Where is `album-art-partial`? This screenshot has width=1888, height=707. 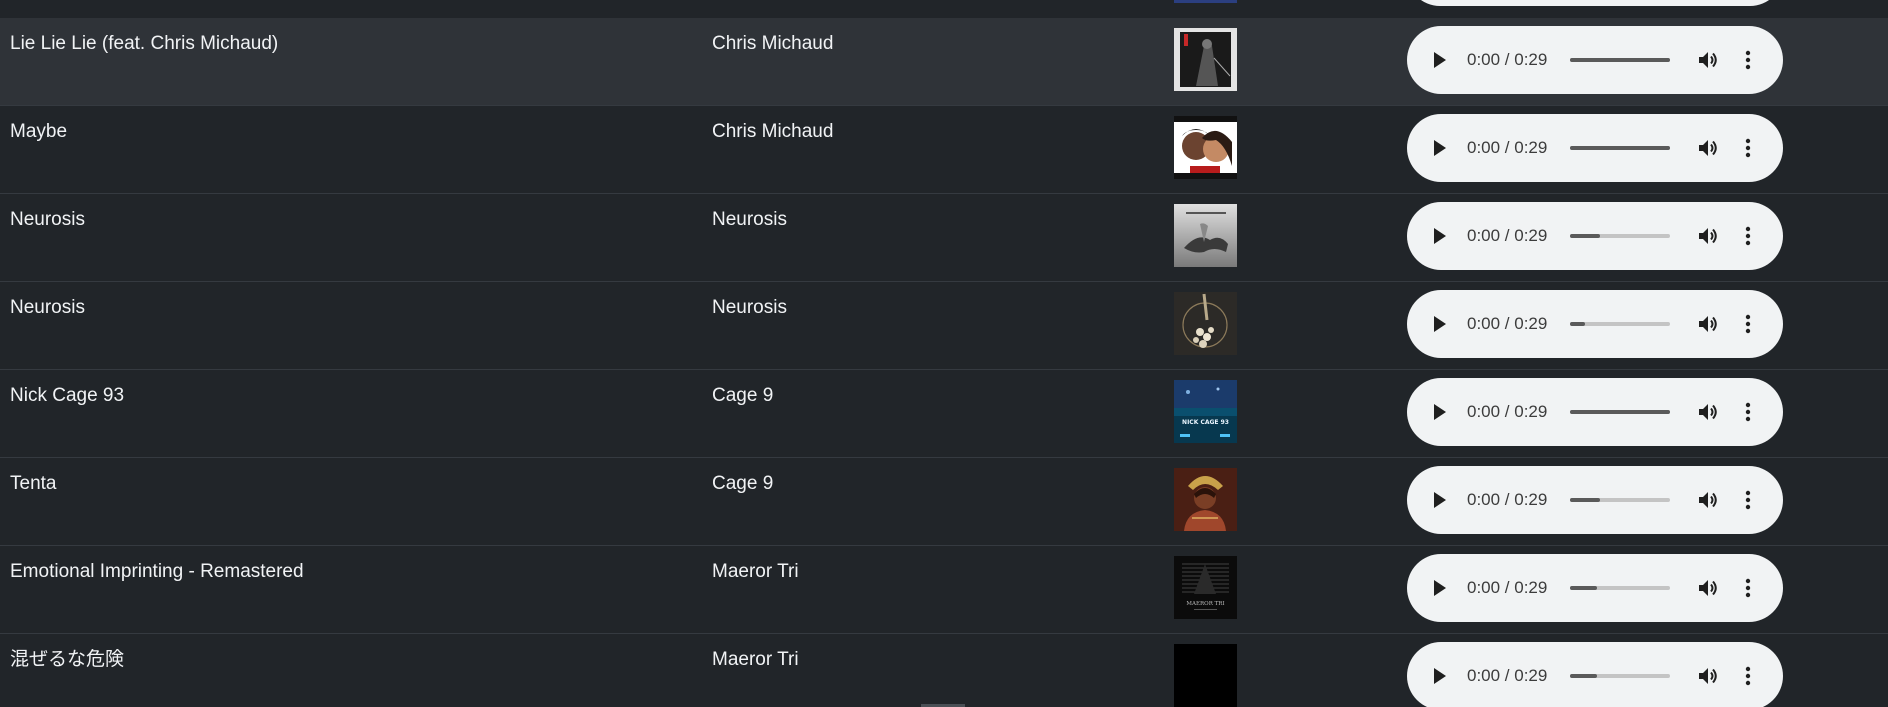 album-art-partial is located at coordinates (1205, 1).